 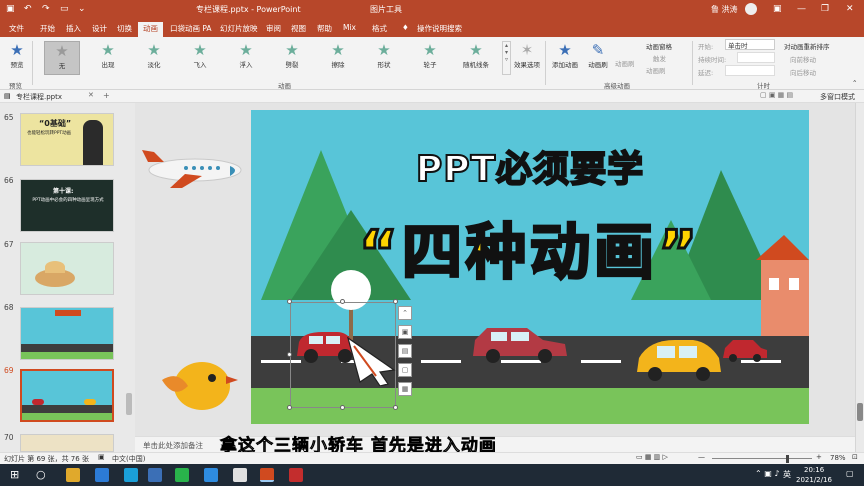 I want to click on slide-main-heading: “四种动画”, so click(x=530, y=247).